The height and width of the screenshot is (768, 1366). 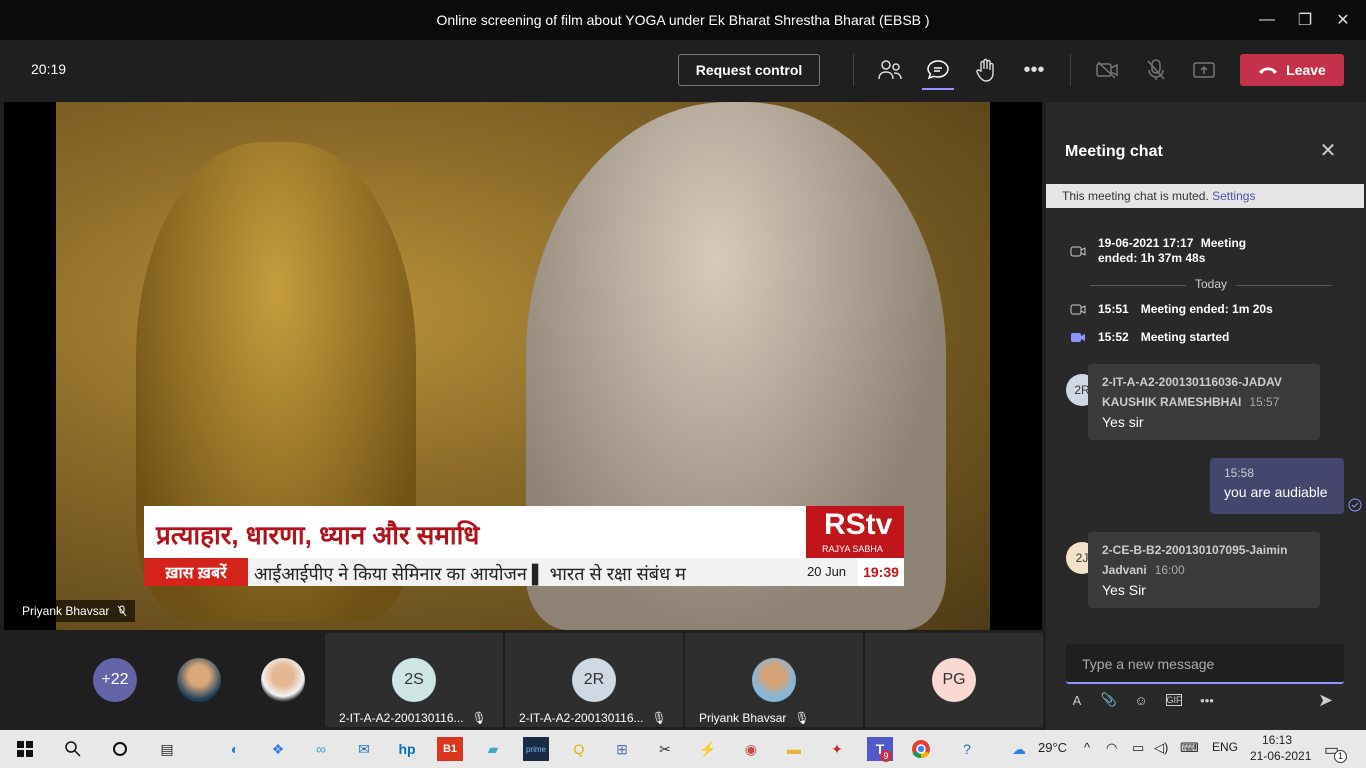 What do you see at coordinates (1268, 70) in the screenshot?
I see `phone-hangup-icon` at bounding box center [1268, 70].